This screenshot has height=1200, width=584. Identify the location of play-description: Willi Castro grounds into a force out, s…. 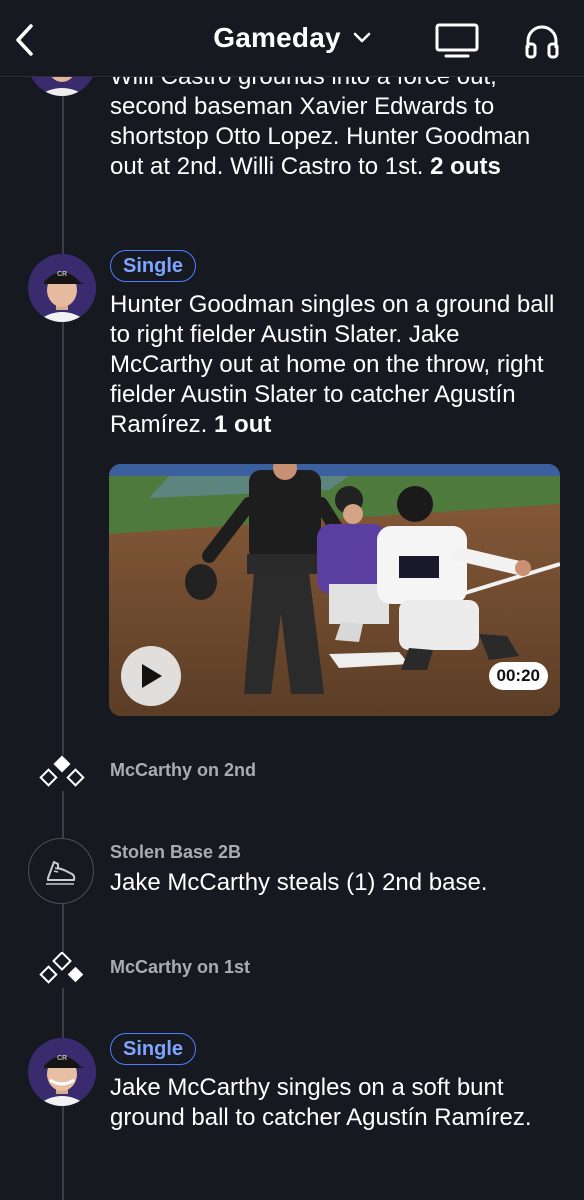
(320, 121).